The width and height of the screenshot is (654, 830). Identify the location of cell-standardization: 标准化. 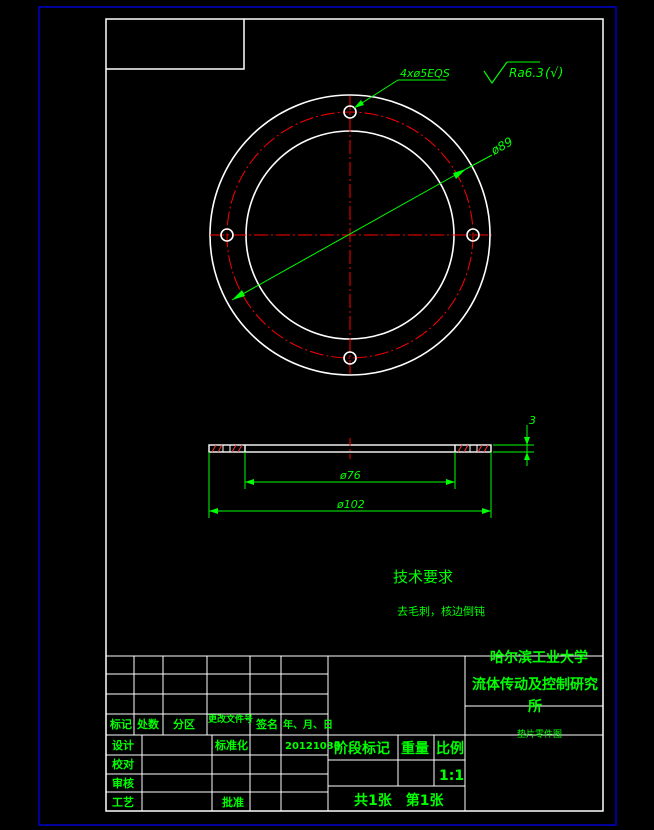
(231, 745).